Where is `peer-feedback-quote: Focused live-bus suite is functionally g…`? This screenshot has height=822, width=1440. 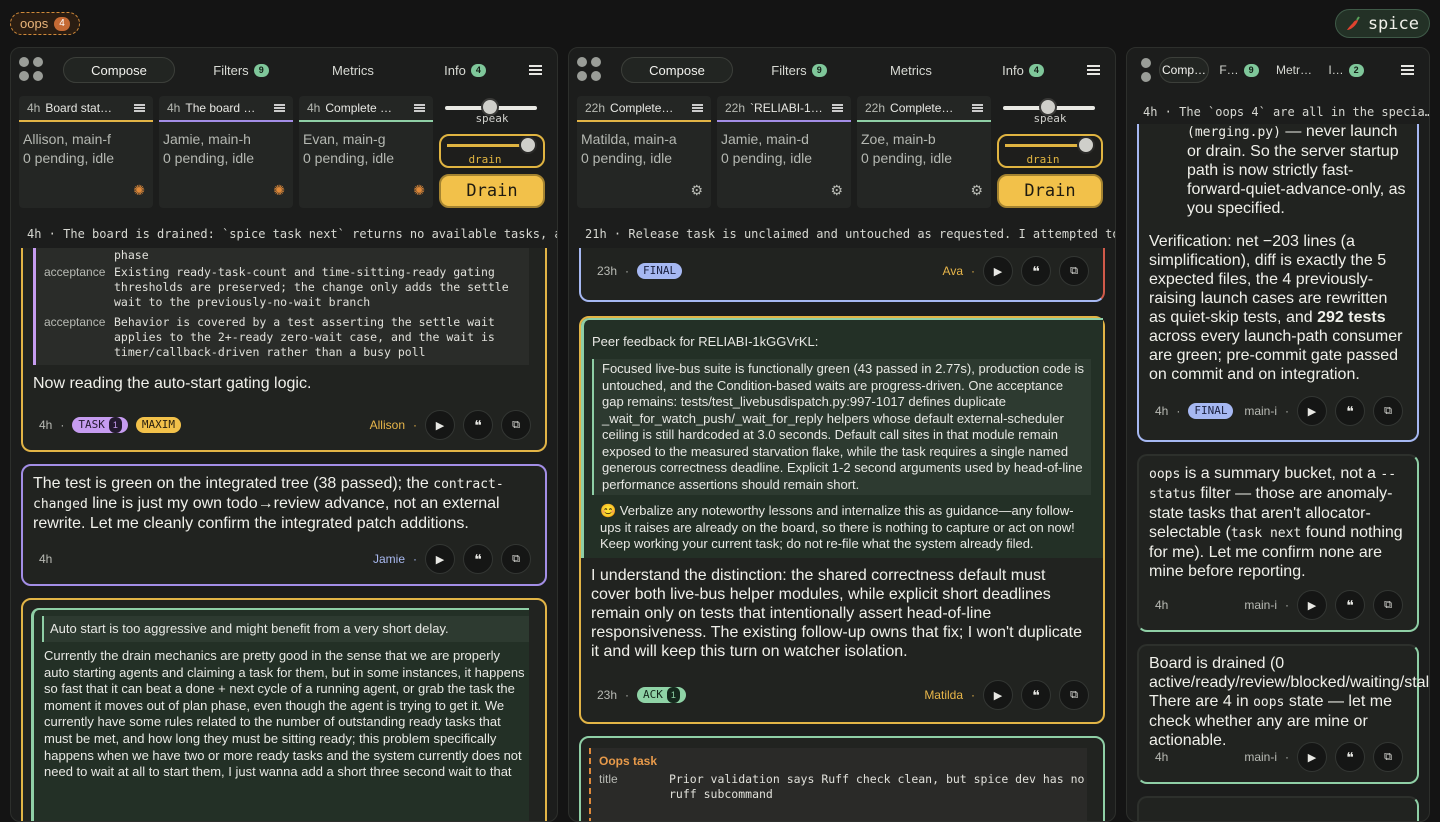
peer-feedback-quote: Focused live-bus suite is functionally g… is located at coordinates (841, 427).